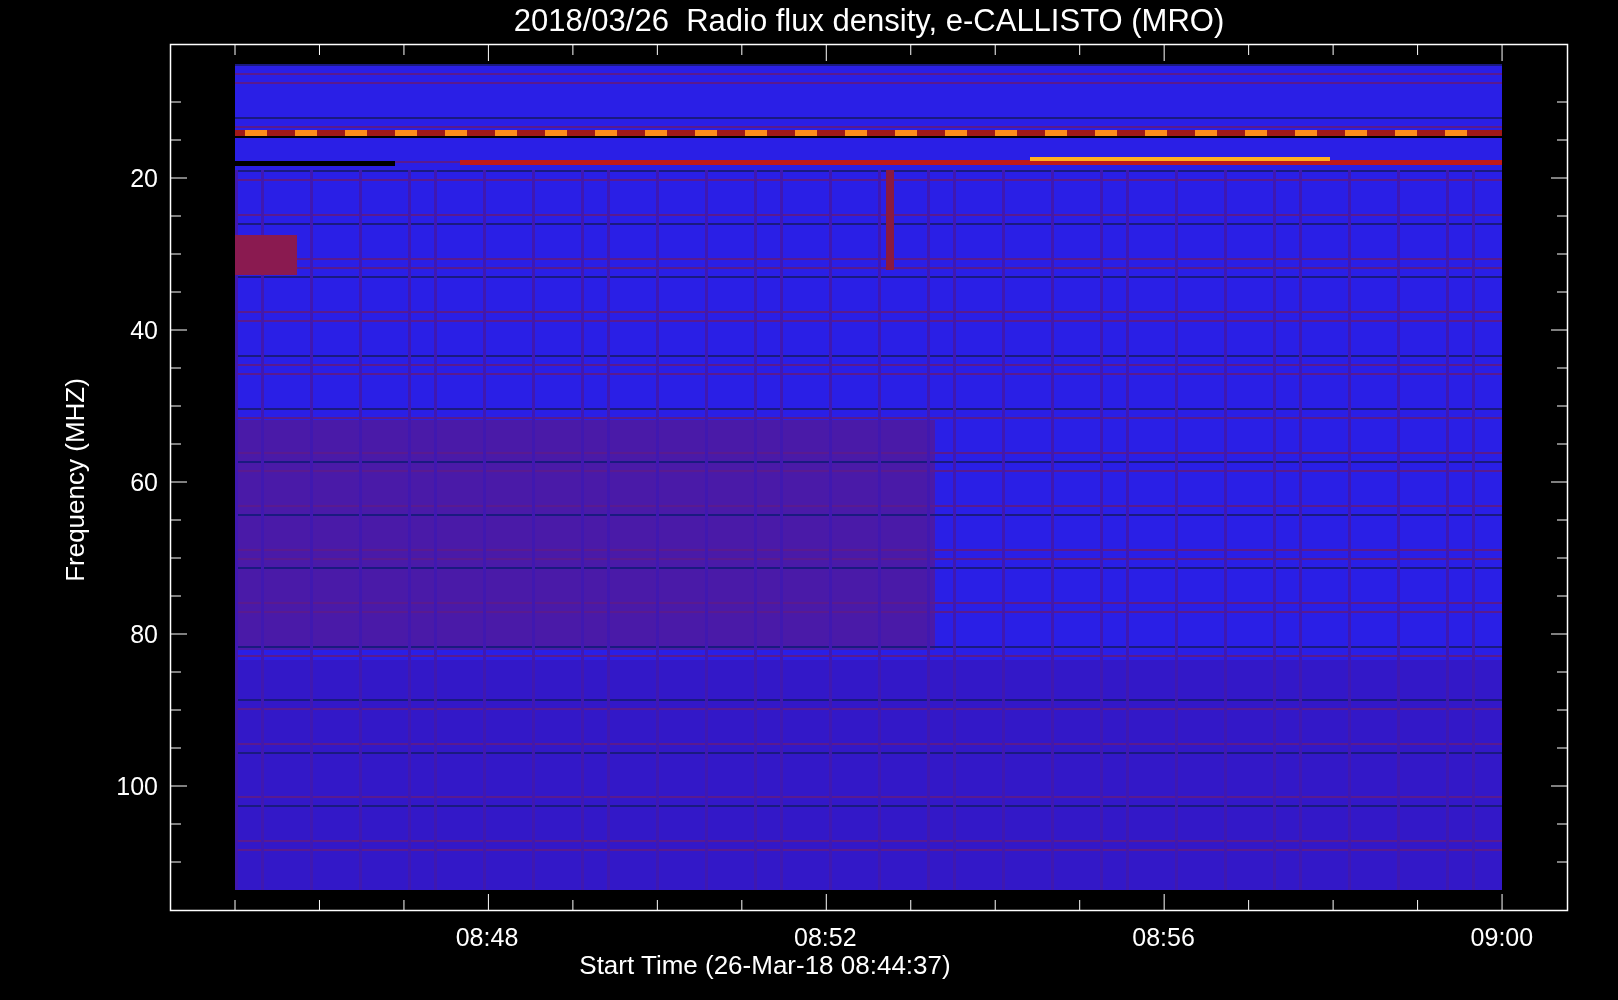 The image size is (1618, 1000). Describe the element at coordinates (1163, 937) in the screenshot. I see `x-tick-label: 08:56` at that location.